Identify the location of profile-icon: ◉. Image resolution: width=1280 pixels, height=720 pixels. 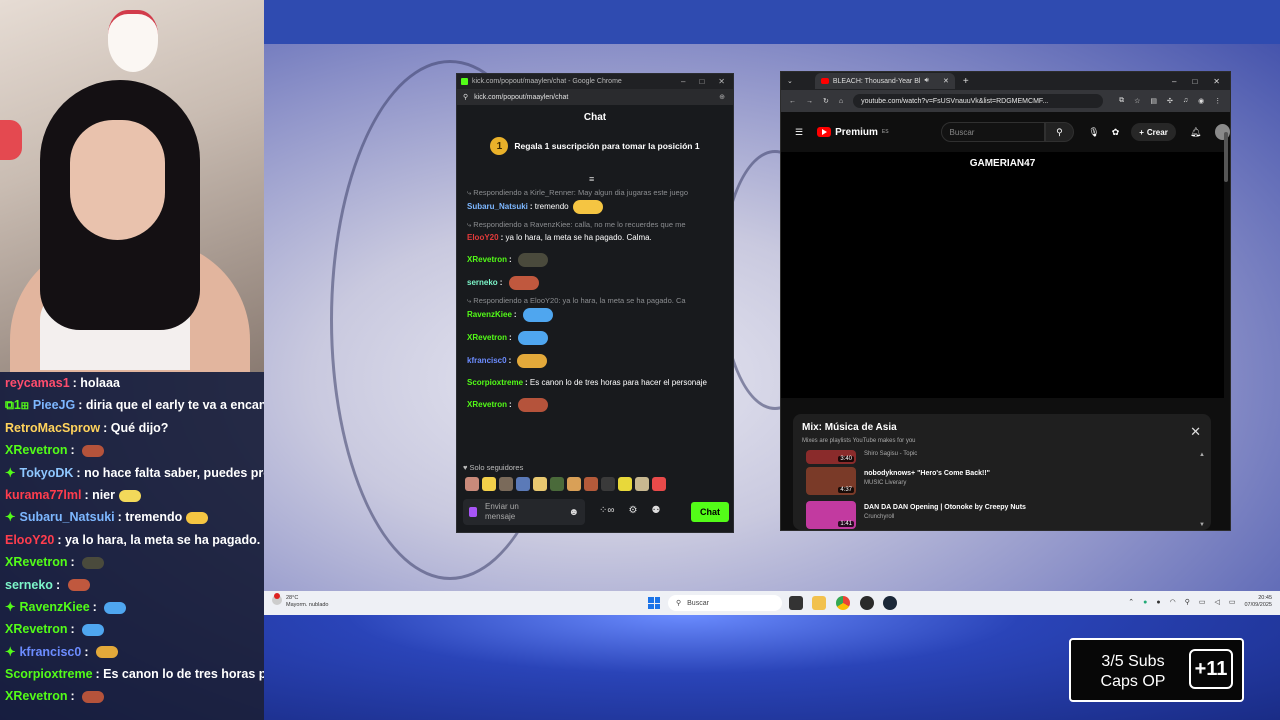
(1201, 101).